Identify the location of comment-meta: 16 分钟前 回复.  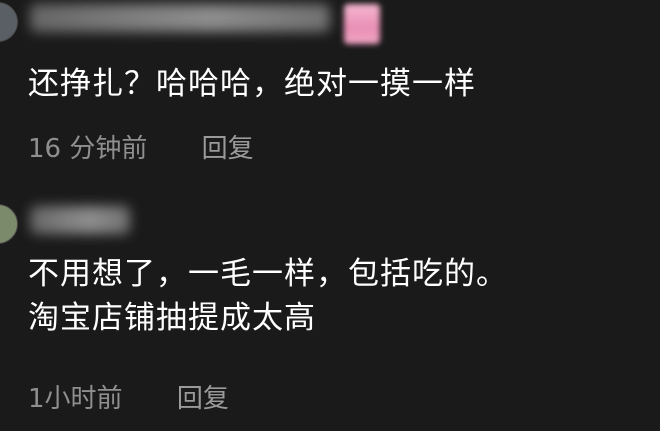
(141, 146).